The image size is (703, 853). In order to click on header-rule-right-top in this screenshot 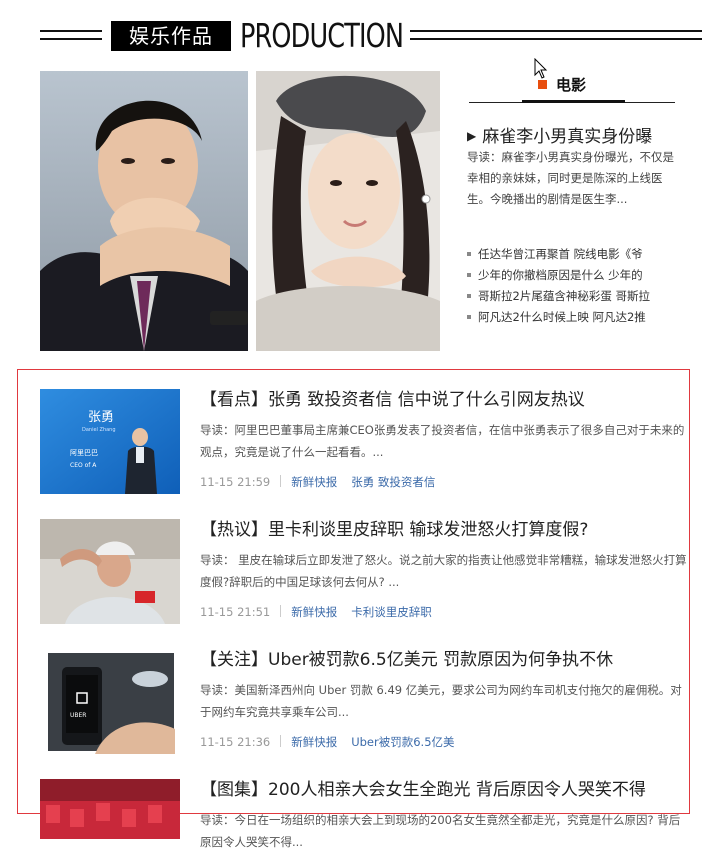, I will do `click(556, 31)`.